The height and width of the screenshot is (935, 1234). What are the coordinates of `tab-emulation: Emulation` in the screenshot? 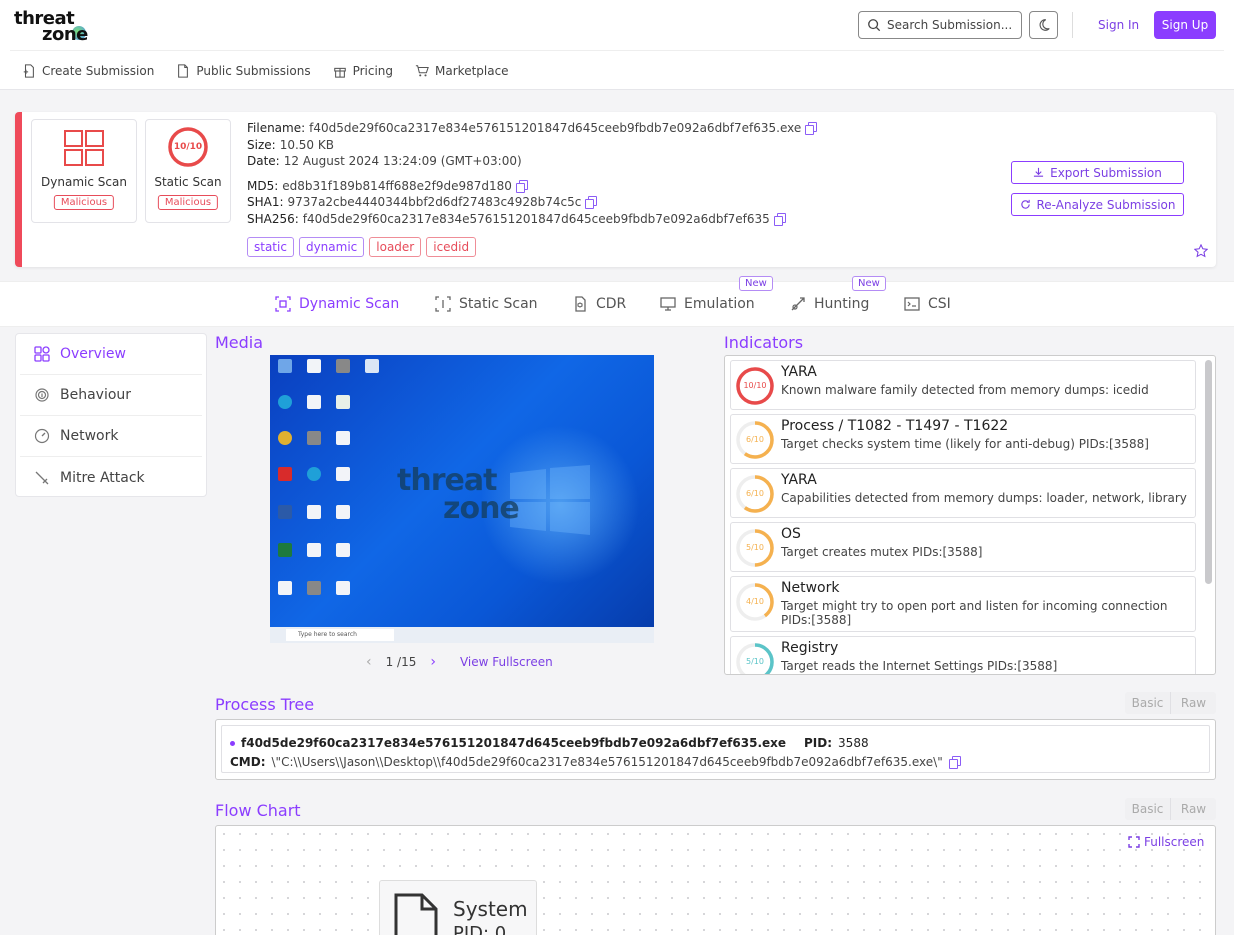 It's located at (707, 304).